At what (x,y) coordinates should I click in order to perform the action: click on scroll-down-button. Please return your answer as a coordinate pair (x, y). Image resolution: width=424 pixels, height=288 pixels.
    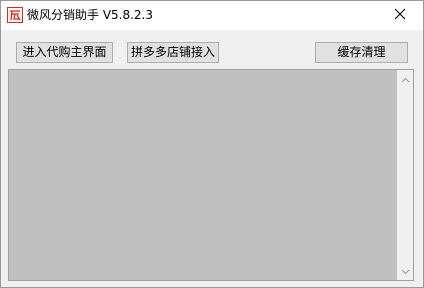
    Looking at the image, I should click on (405, 271).